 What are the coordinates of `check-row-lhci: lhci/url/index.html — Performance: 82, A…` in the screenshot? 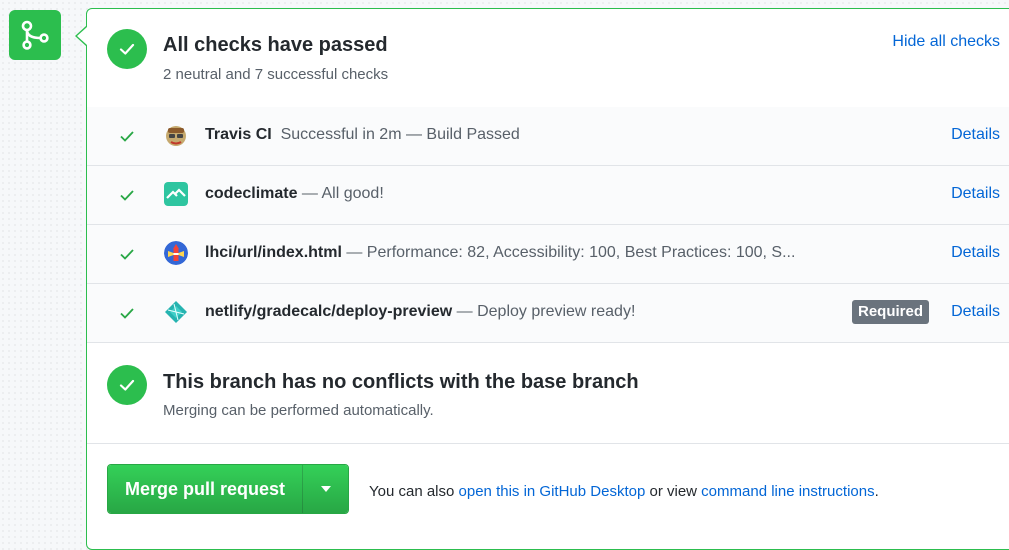 It's located at (548, 254).